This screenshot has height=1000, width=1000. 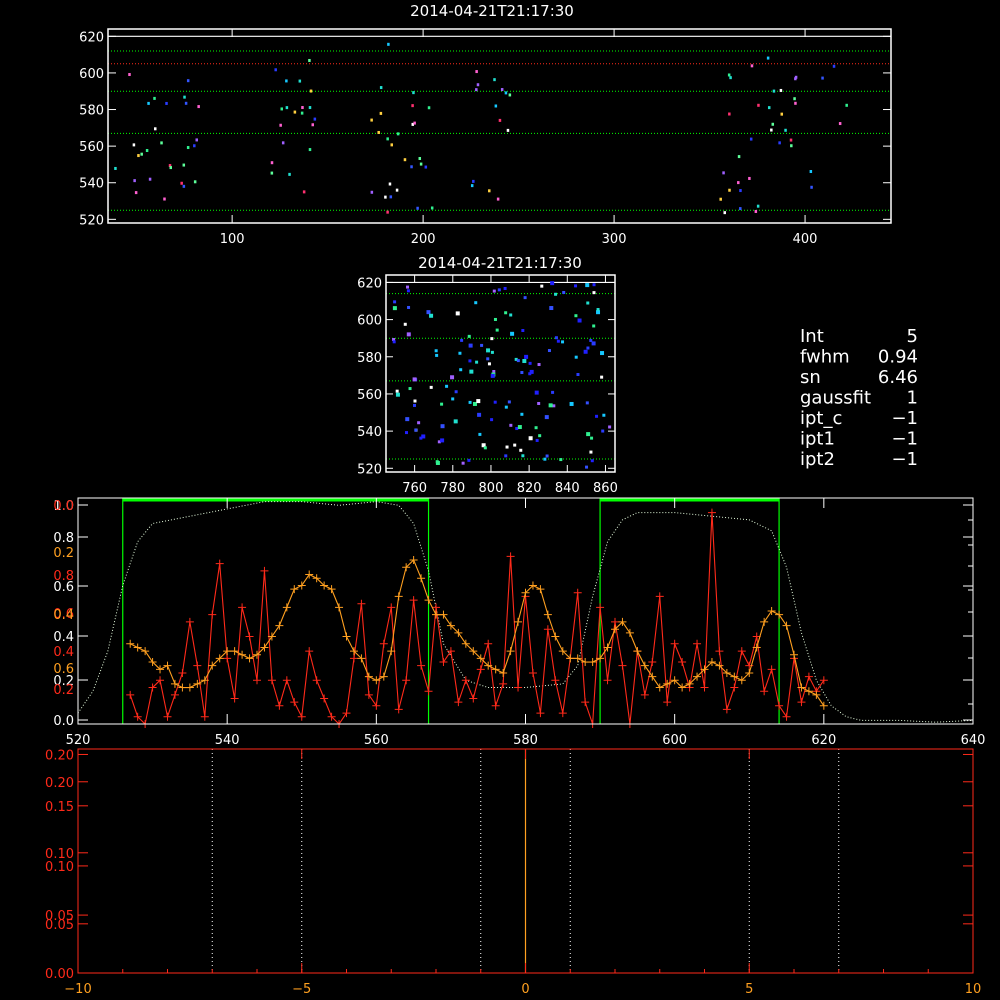 What do you see at coordinates (369, 432) in the screenshot?
I see `mid-y-tick-label-540: 540` at bounding box center [369, 432].